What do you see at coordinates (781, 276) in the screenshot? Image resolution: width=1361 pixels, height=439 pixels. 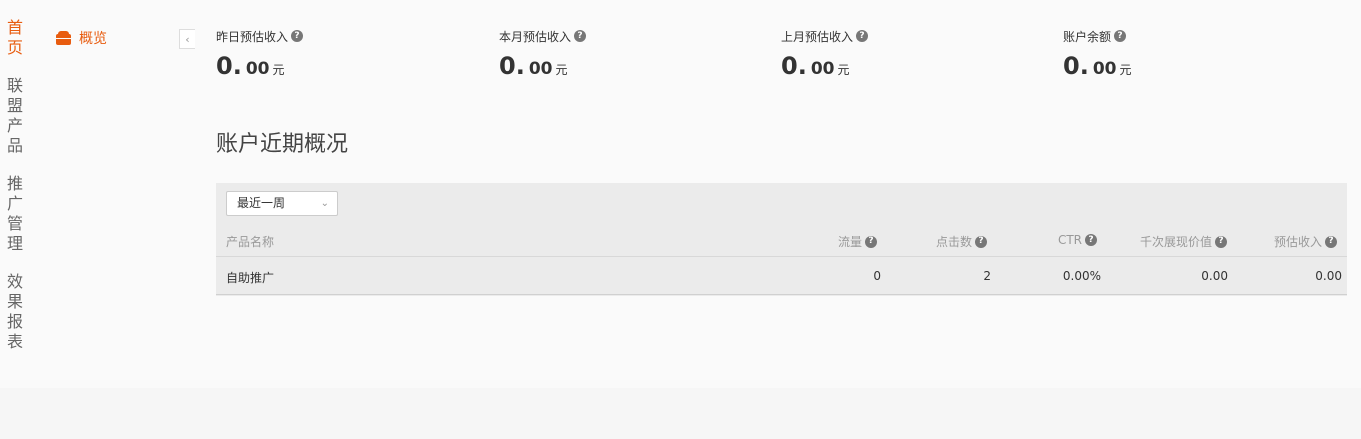 I see `table-row: 自助推广 0 2 0.00% 0.00 0.00` at bounding box center [781, 276].